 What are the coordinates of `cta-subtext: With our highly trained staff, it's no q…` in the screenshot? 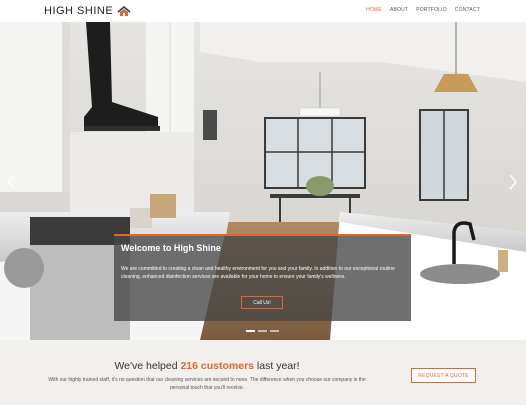 It's located at (207, 384).